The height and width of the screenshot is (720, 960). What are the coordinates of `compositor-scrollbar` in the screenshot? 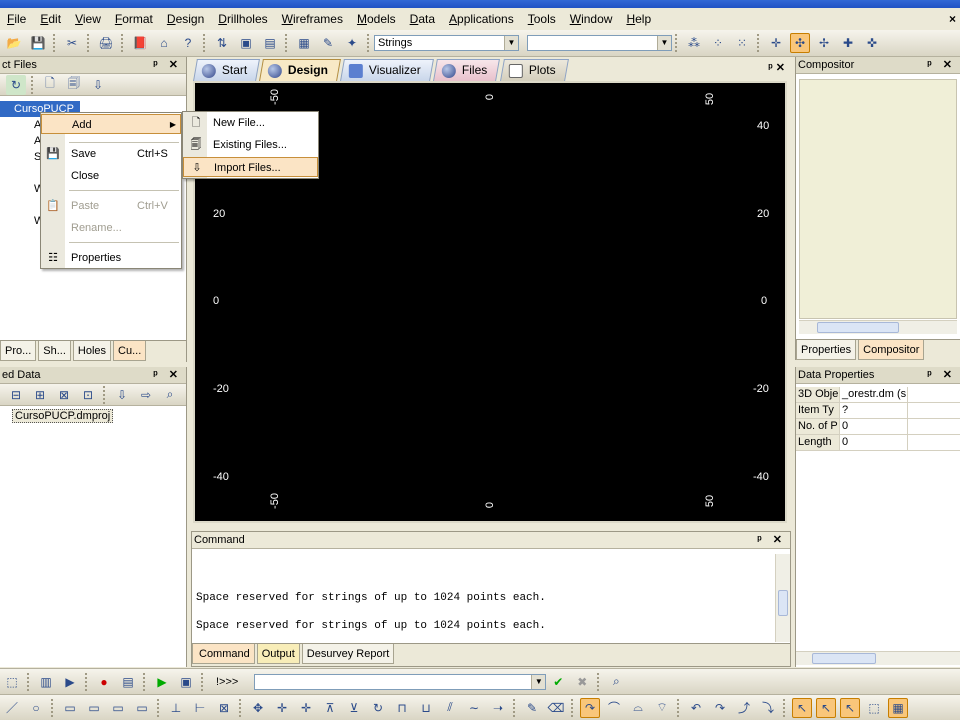 It's located at (878, 327).